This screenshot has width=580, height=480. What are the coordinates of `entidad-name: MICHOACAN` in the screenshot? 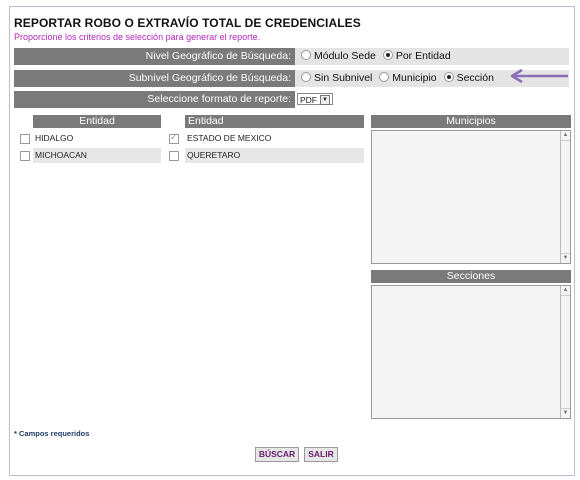 It's located at (97, 155).